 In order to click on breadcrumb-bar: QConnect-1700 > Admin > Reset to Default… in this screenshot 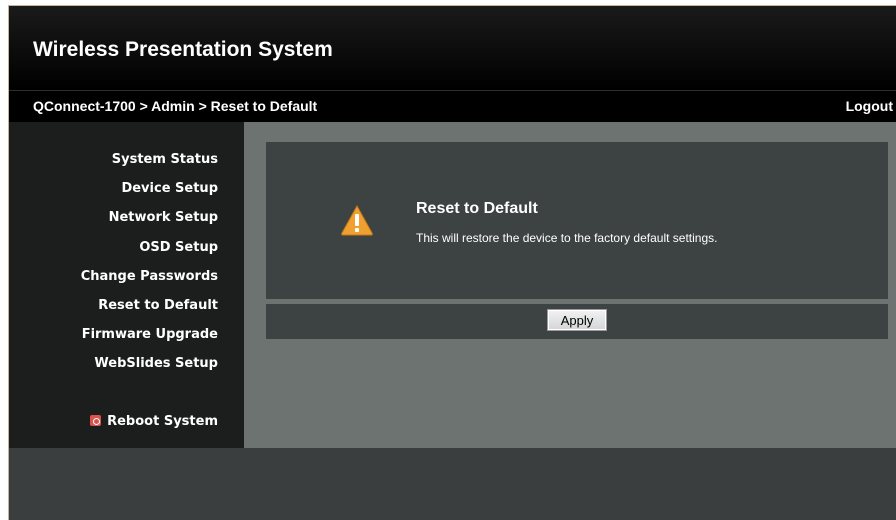, I will do `click(452, 106)`.